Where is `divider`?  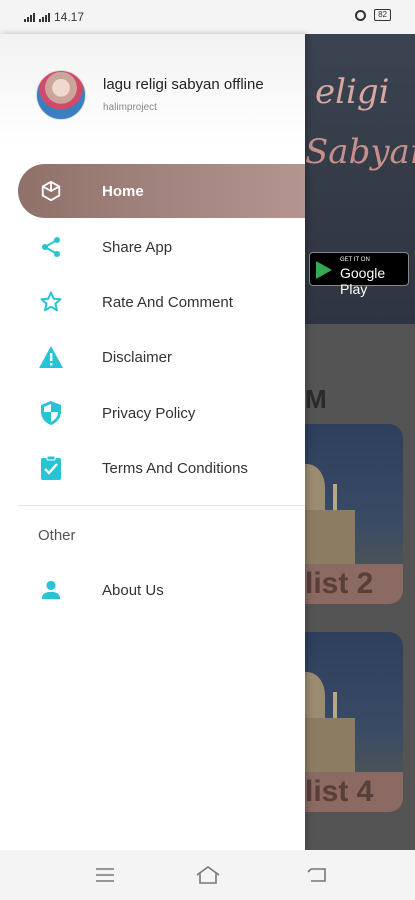 divider is located at coordinates (161, 505).